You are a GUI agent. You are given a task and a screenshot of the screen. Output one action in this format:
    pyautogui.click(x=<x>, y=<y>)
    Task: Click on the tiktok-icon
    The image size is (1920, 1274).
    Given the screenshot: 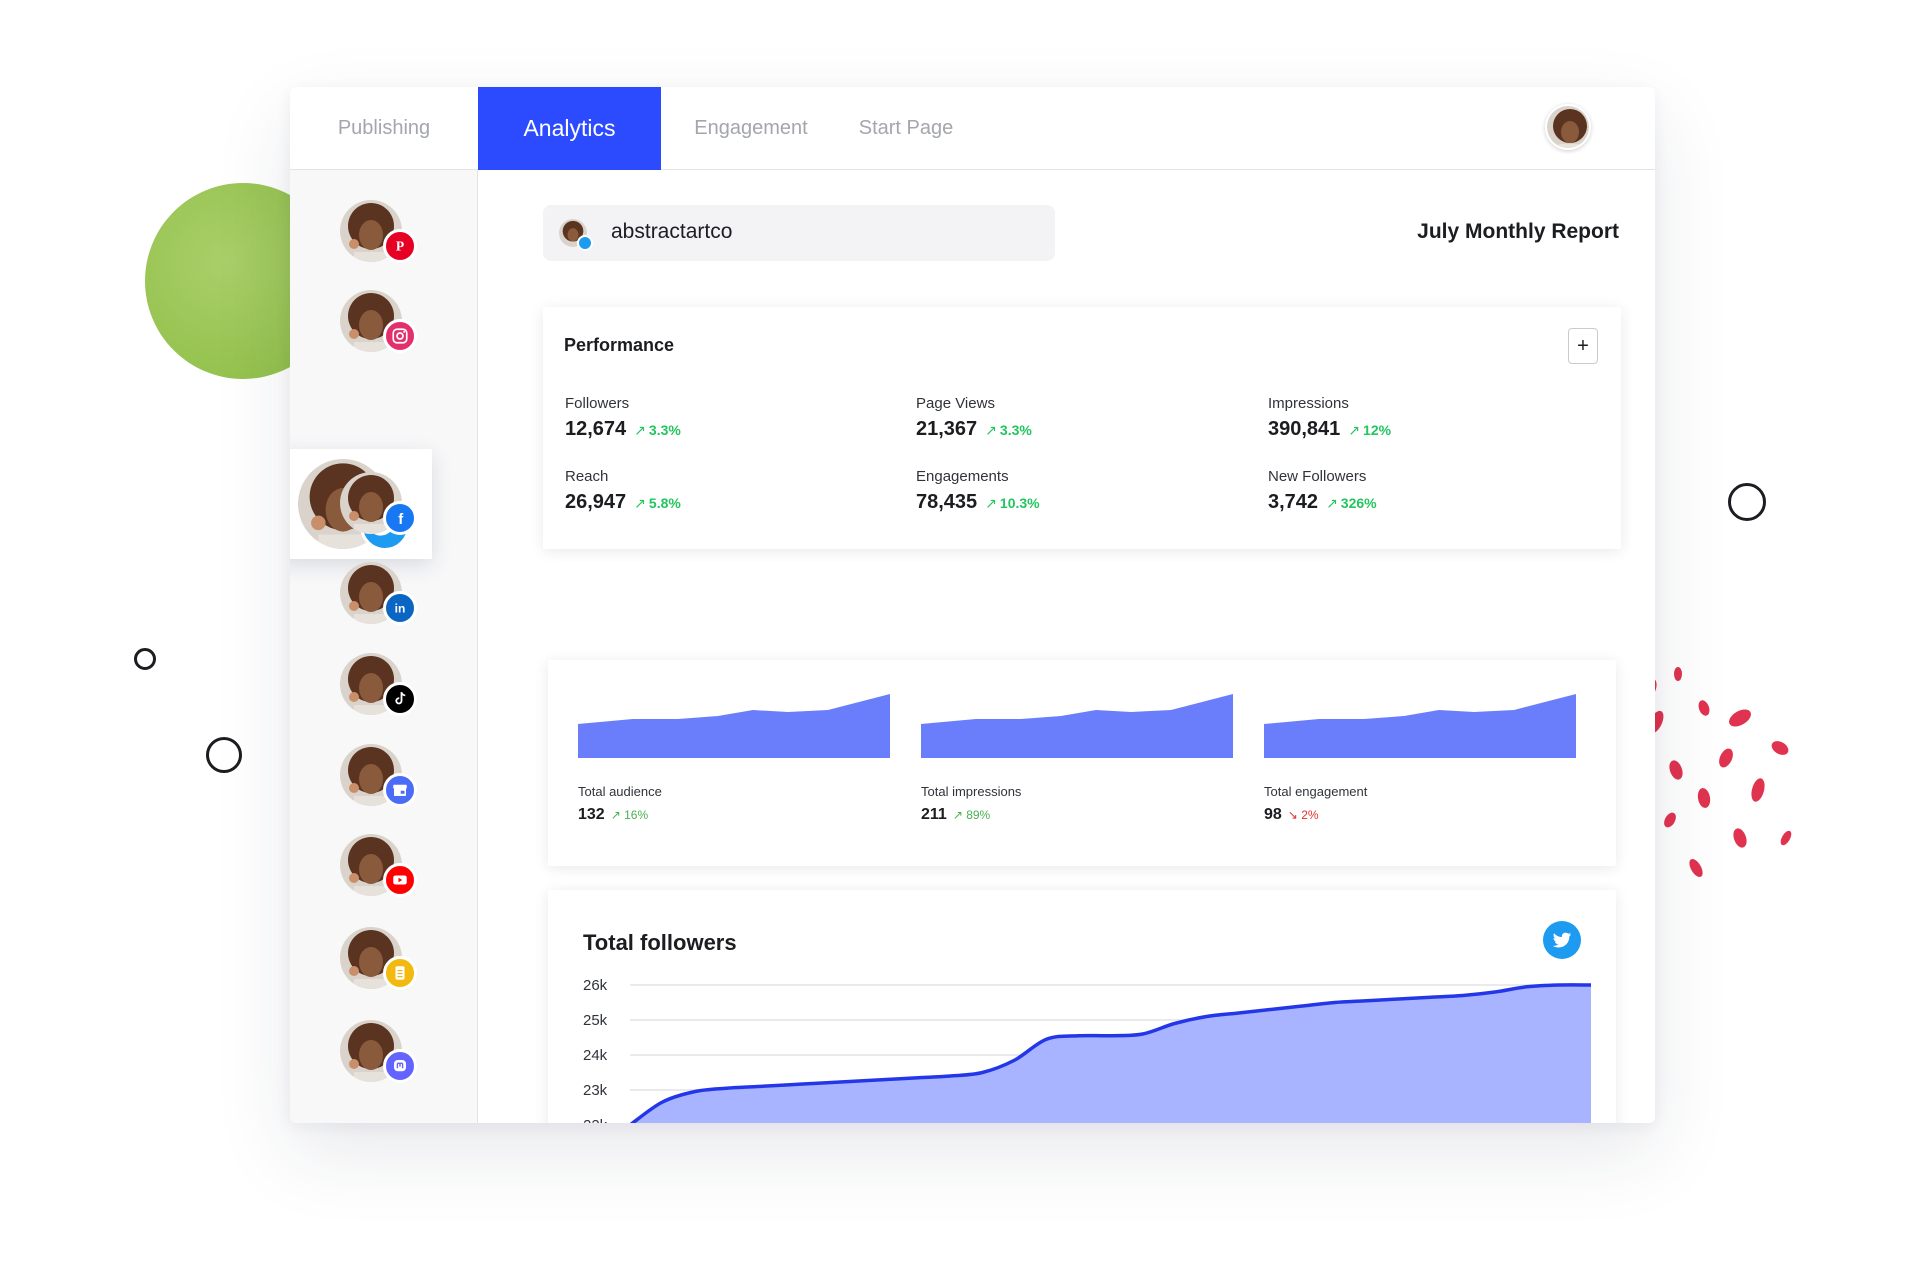 What is the action you would take?
    pyautogui.click(x=400, y=699)
    